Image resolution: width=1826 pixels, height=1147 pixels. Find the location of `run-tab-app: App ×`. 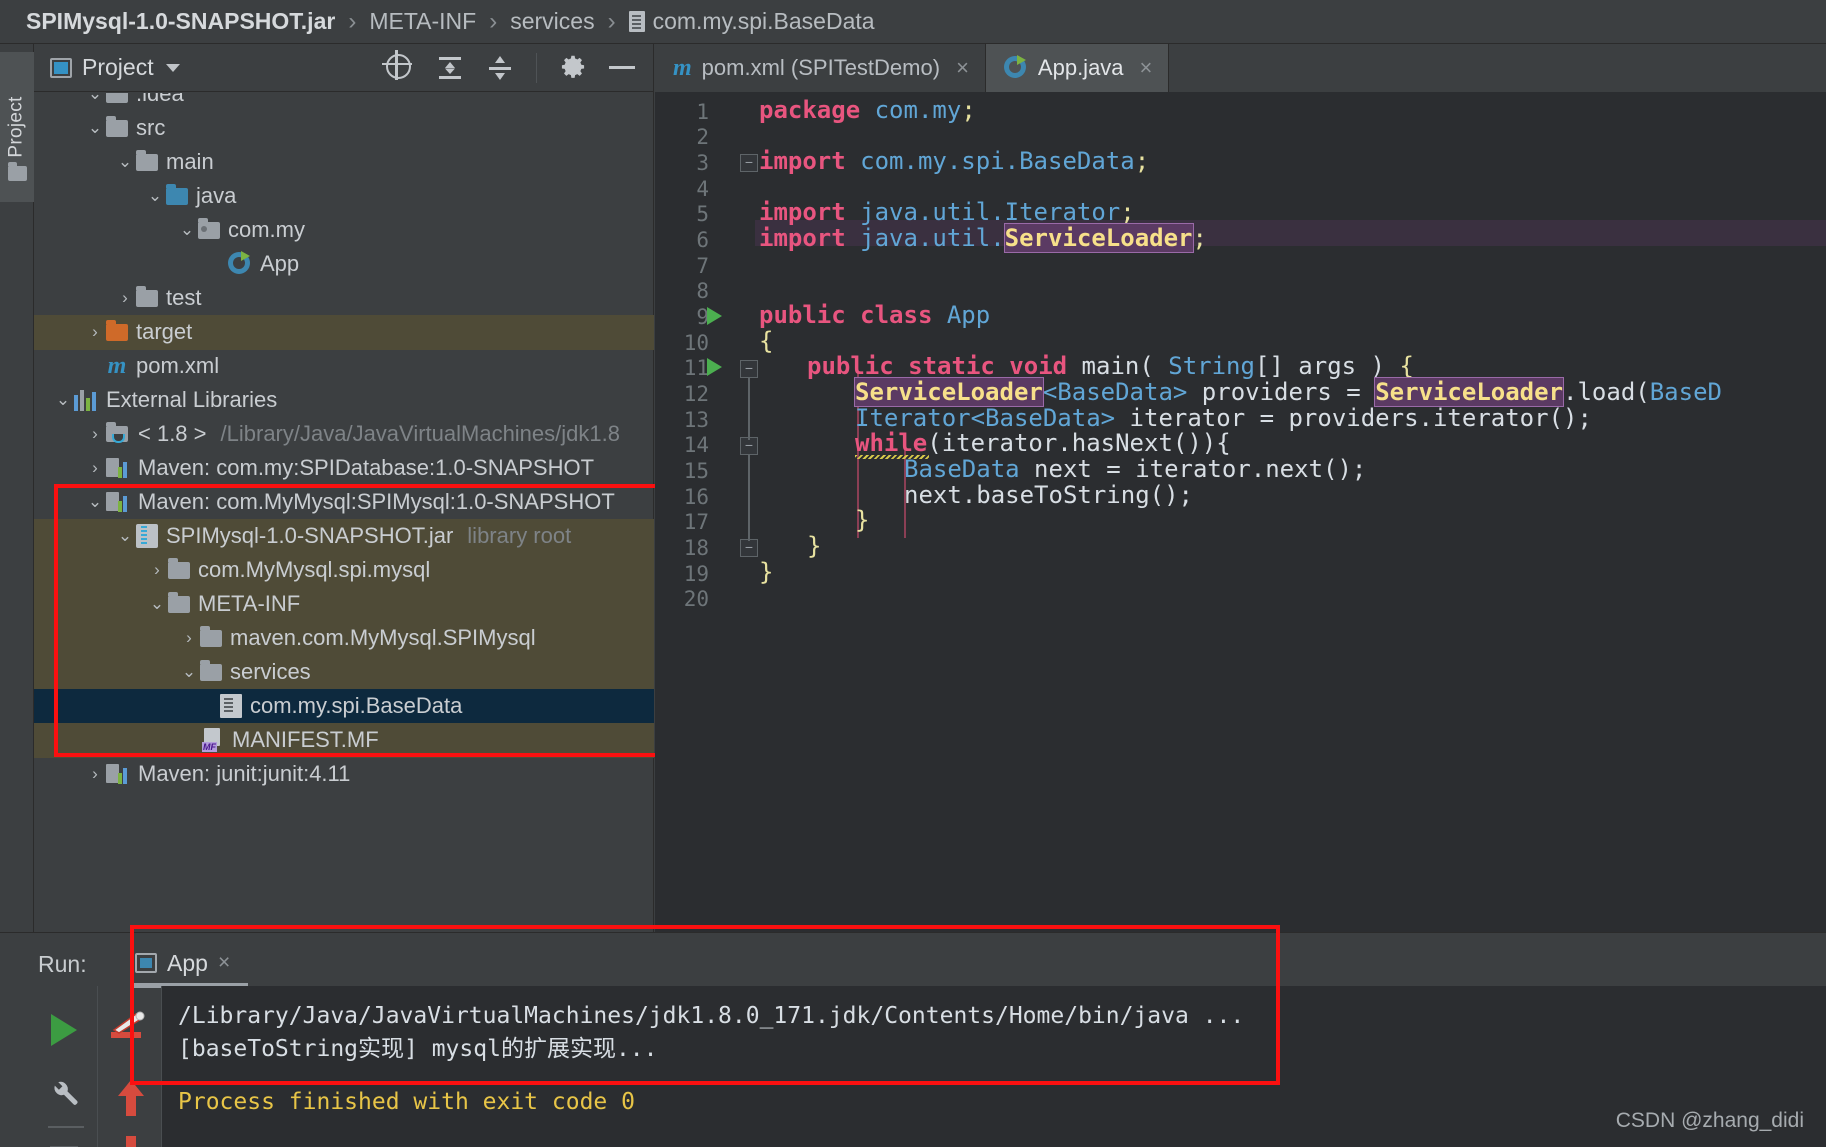

run-tab-app: App × is located at coordinates (182, 963).